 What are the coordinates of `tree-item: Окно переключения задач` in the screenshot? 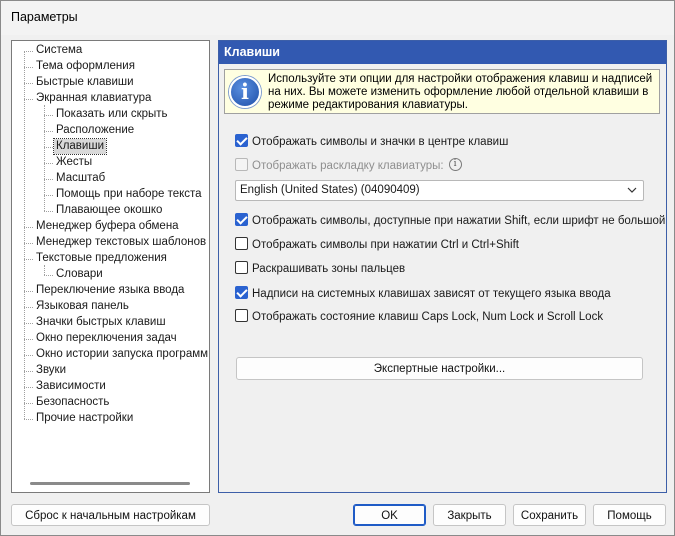 It's located at (106, 338).